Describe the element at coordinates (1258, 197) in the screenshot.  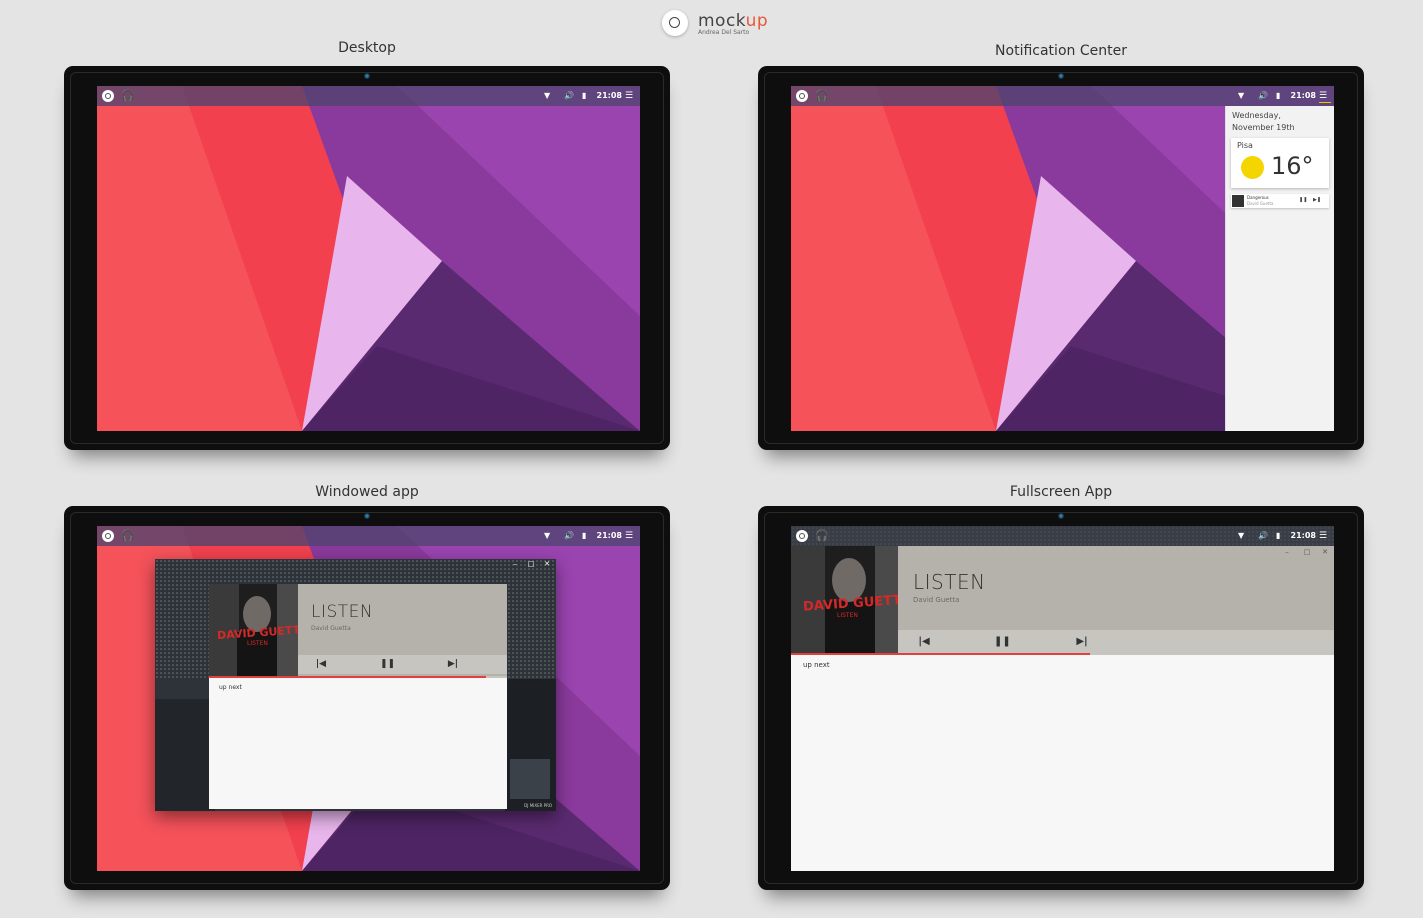
I see `mini-track-title: Dangerous` at that location.